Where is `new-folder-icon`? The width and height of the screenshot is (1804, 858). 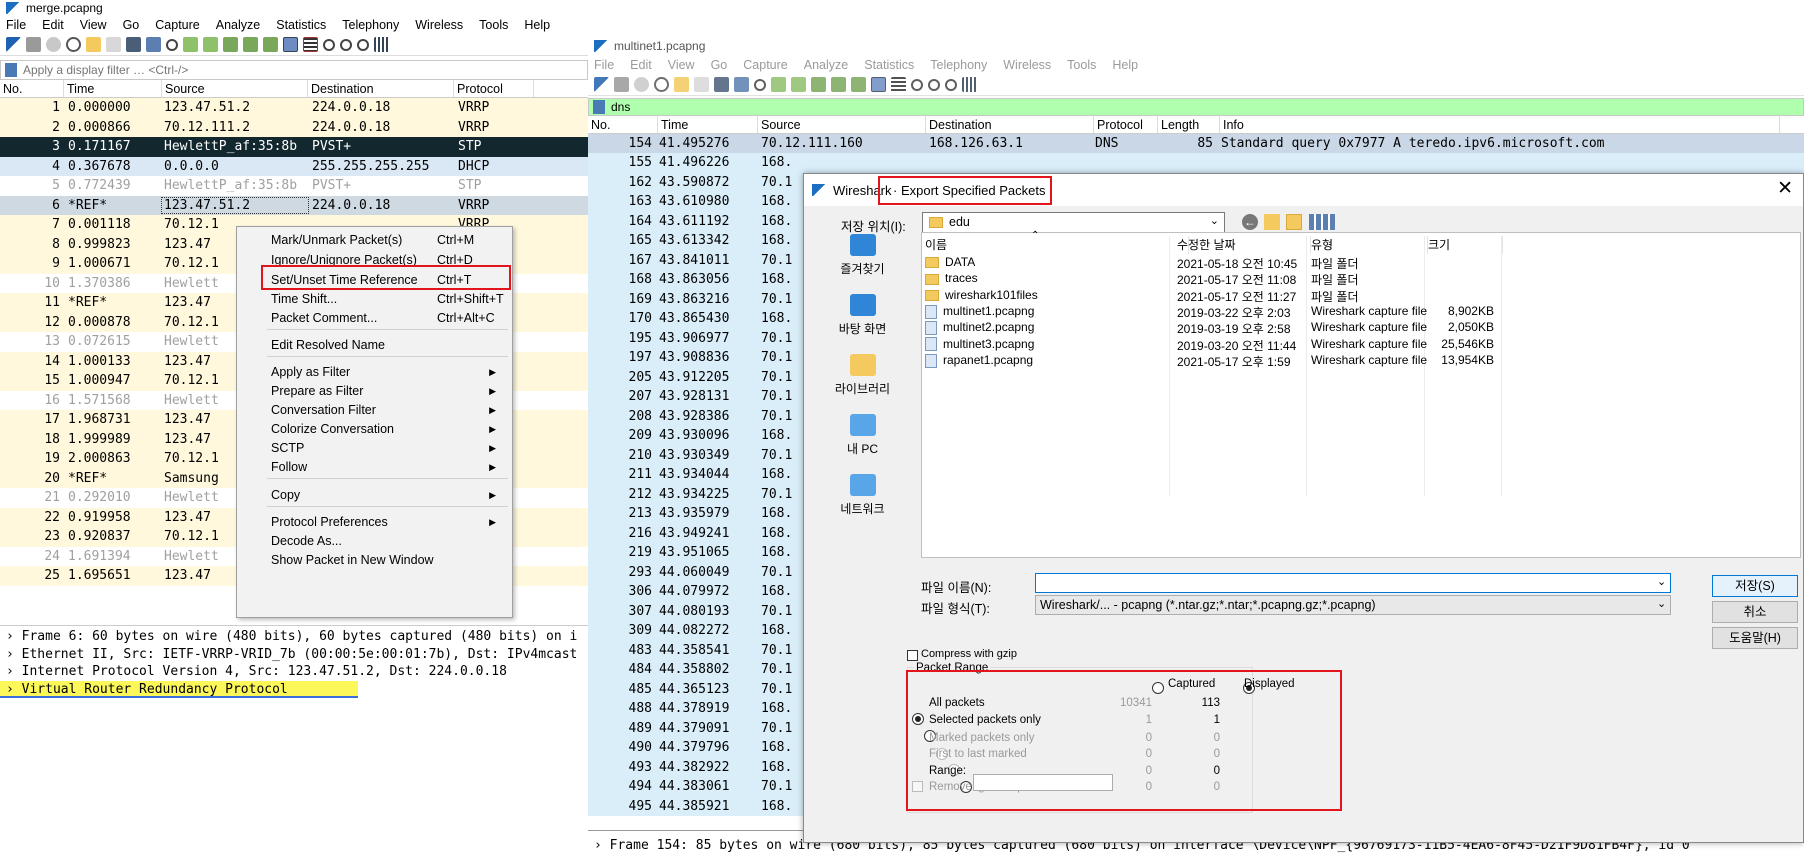 new-folder-icon is located at coordinates (1294, 222).